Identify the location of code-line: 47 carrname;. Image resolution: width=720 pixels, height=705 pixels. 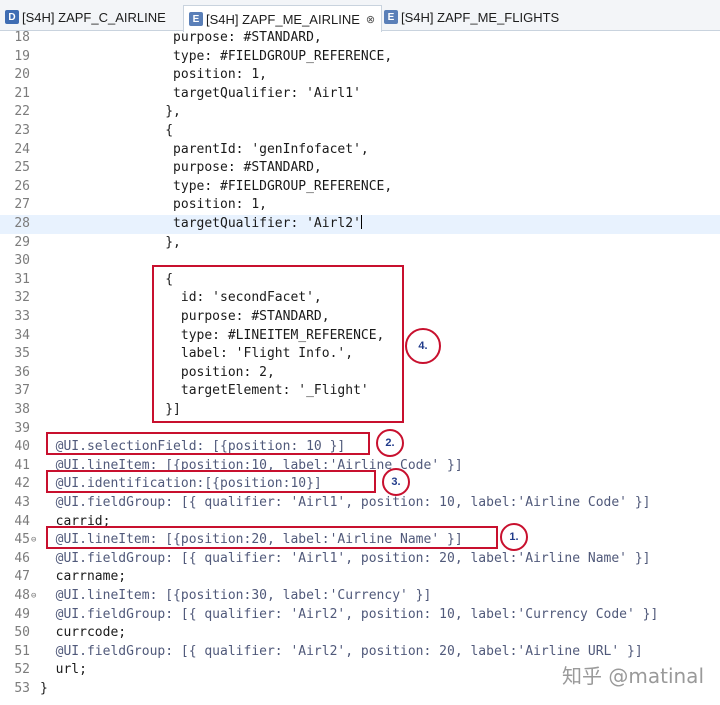
(360, 577).